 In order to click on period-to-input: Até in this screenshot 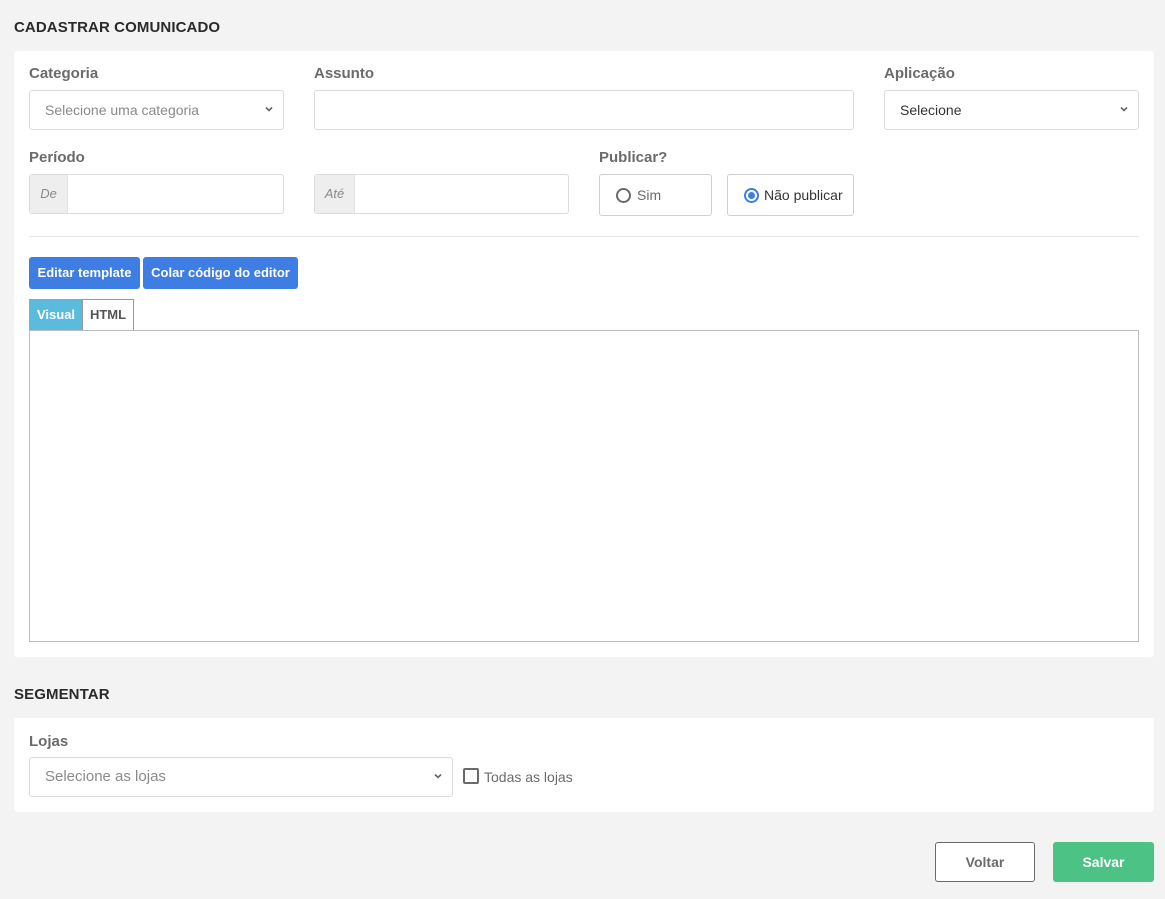, I will do `click(441, 194)`.